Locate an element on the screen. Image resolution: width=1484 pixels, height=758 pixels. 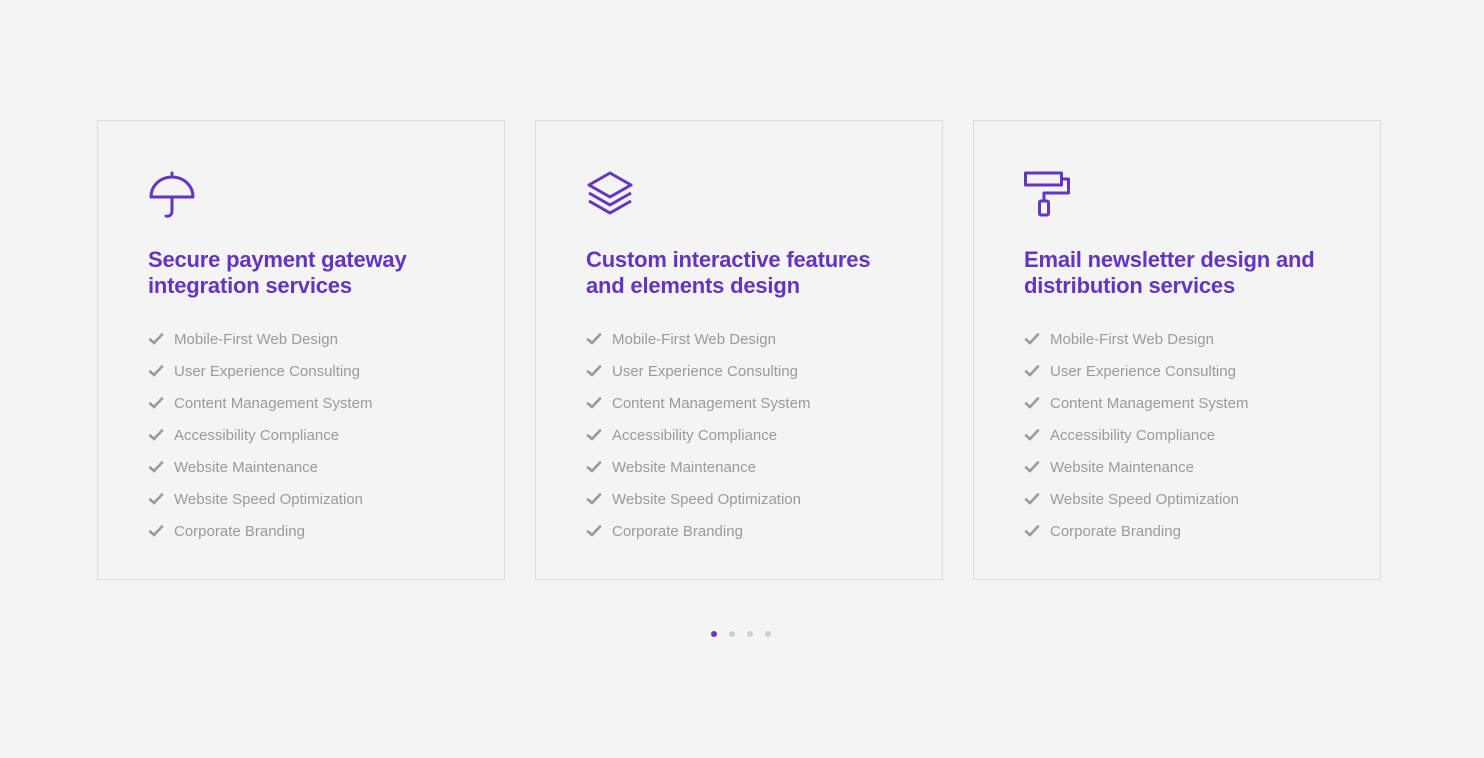
umbrella-icon is located at coordinates (172, 195).